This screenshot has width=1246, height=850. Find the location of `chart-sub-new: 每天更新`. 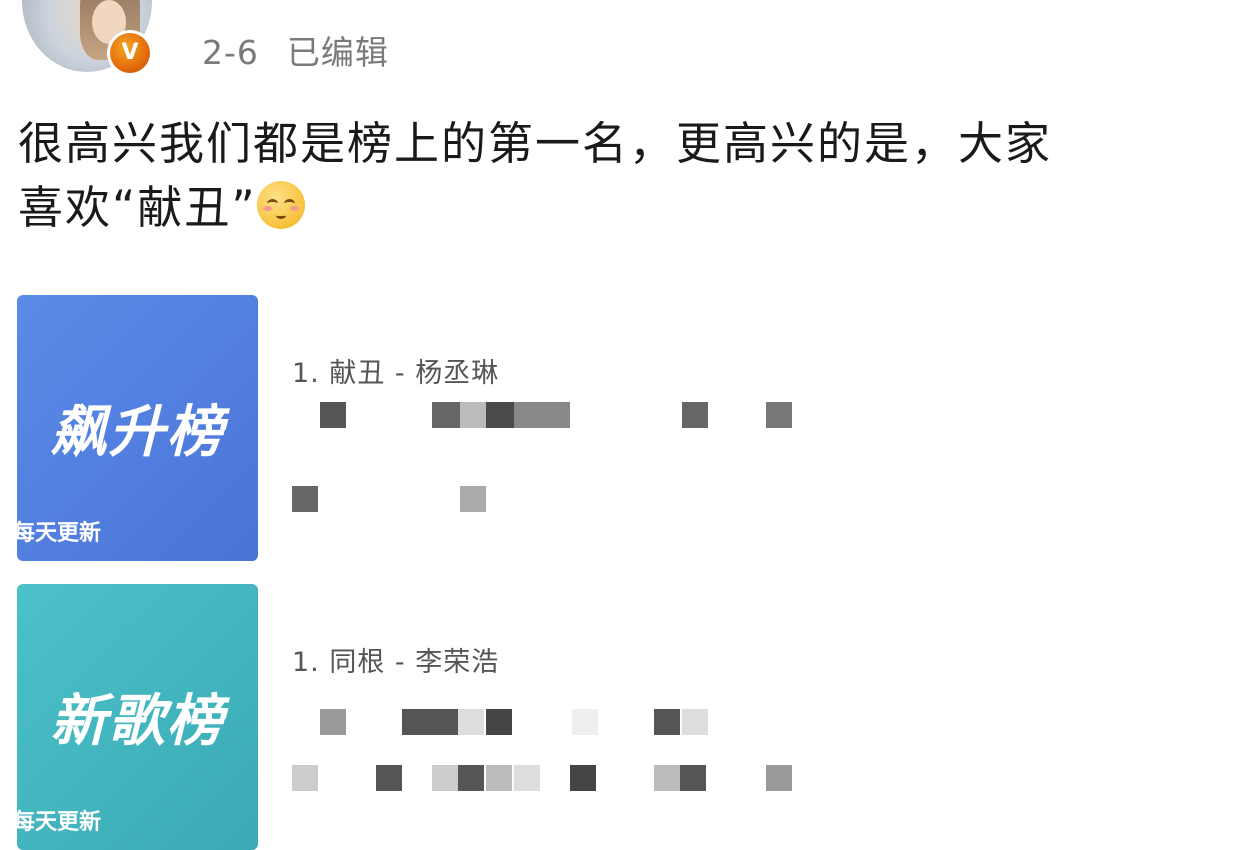

chart-sub-new: 每天更新 is located at coordinates (59, 822).